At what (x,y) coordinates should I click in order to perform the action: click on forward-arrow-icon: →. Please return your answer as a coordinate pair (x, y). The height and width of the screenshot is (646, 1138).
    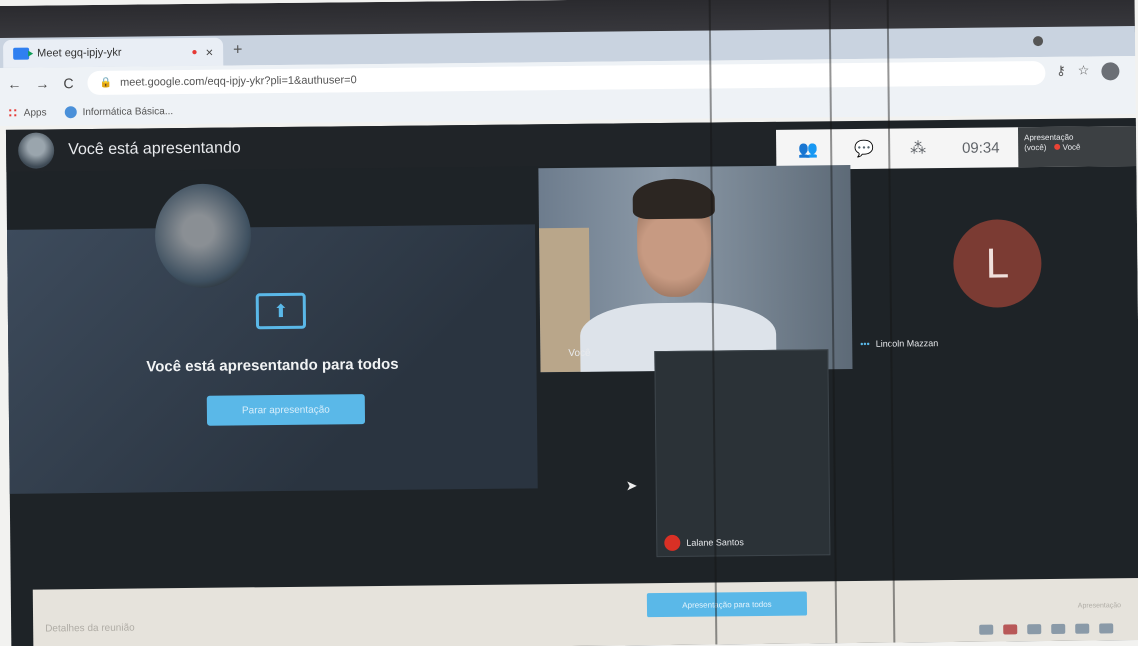
    Looking at the image, I should click on (42, 83).